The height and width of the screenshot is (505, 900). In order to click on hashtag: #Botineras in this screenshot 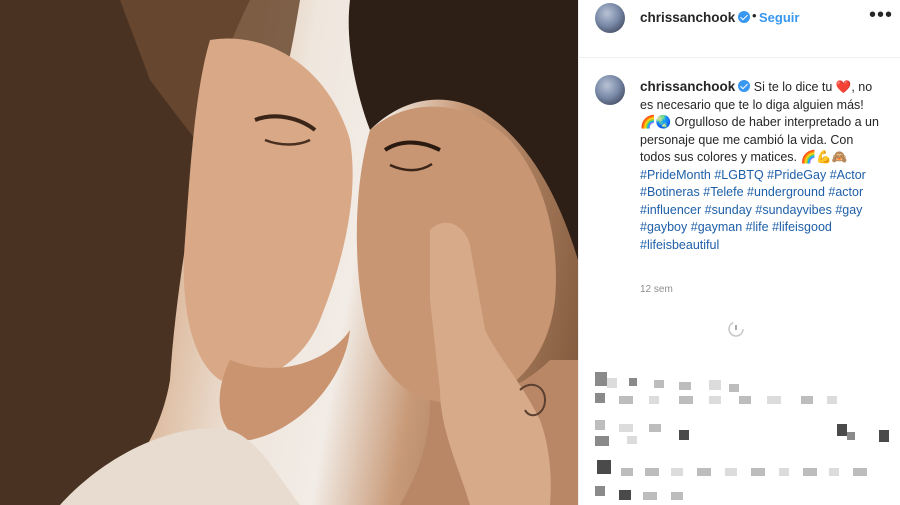, I will do `click(670, 192)`.